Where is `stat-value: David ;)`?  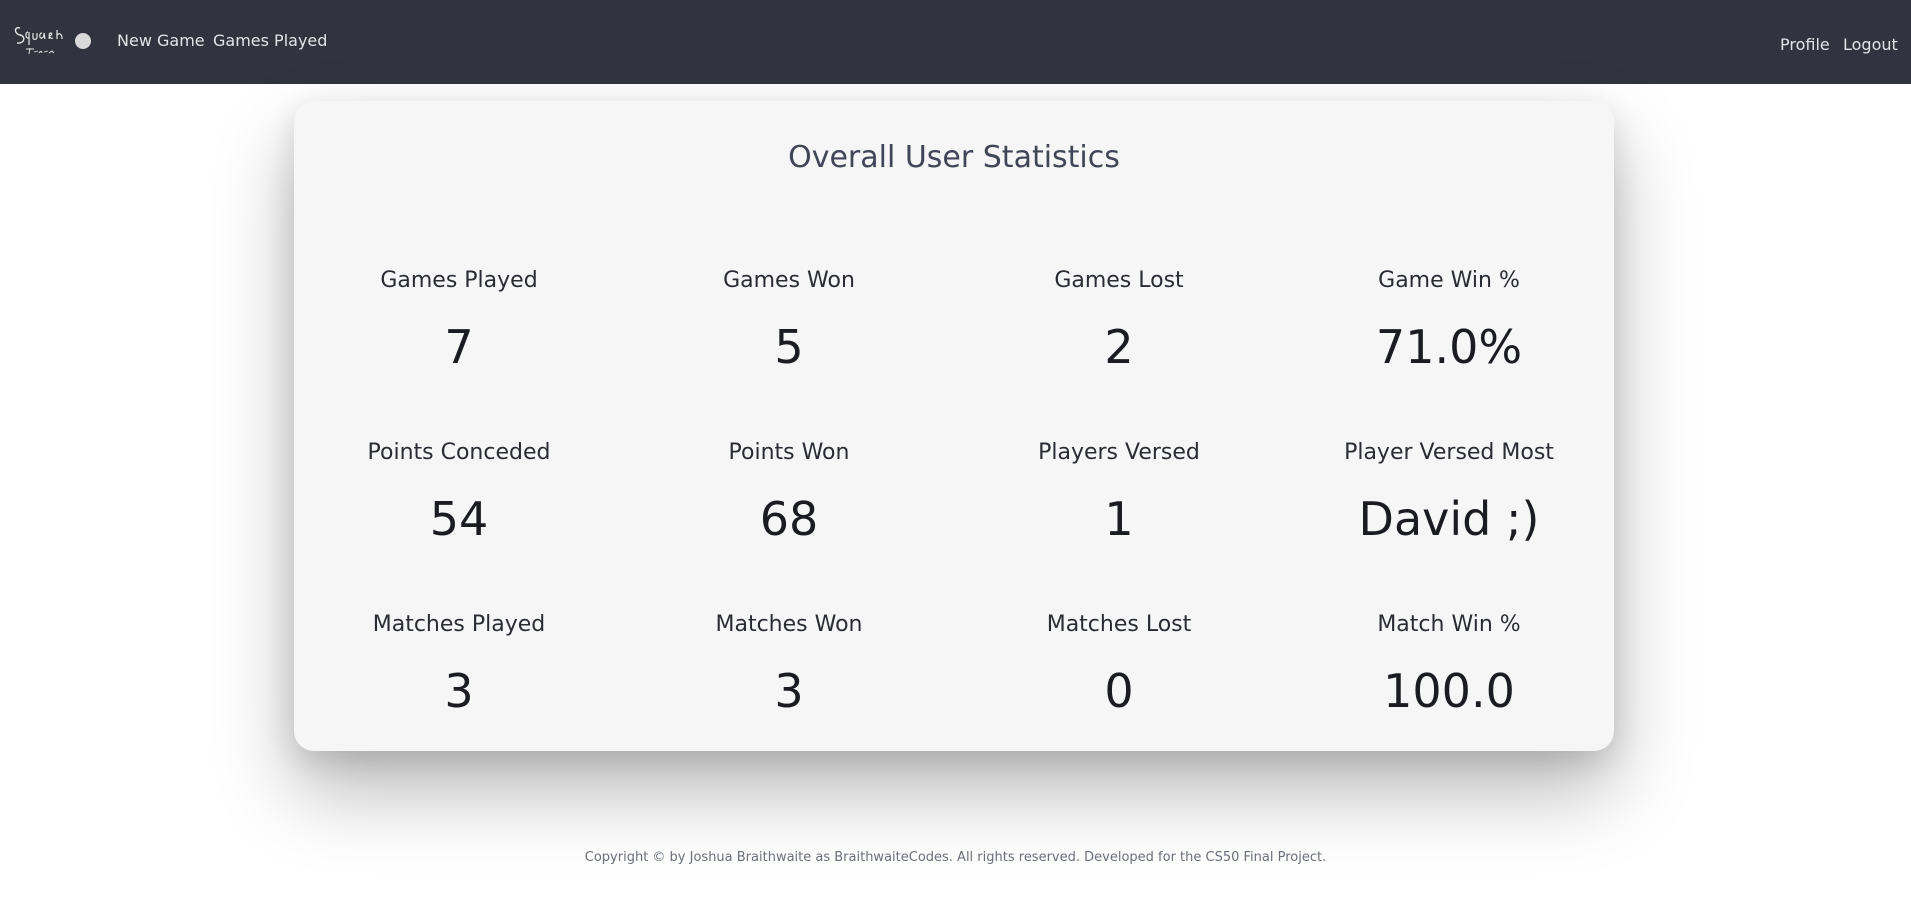 stat-value: David ;) is located at coordinates (1449, 519).